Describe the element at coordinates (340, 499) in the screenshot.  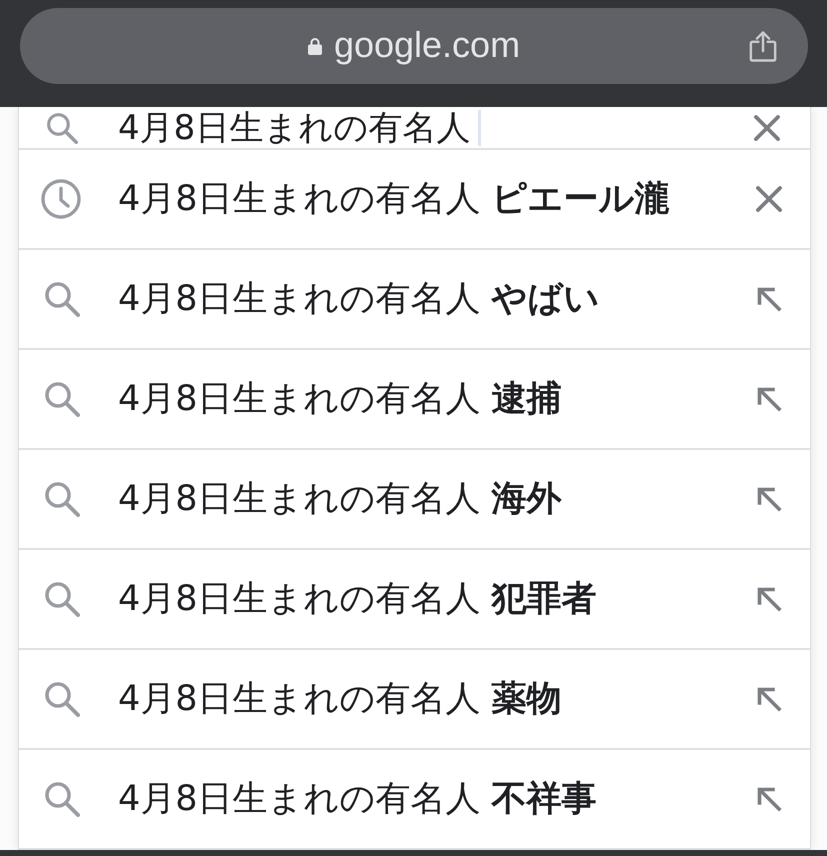
I see `suggestion-text: 4月8日生まれの有名人 海外` at that location.